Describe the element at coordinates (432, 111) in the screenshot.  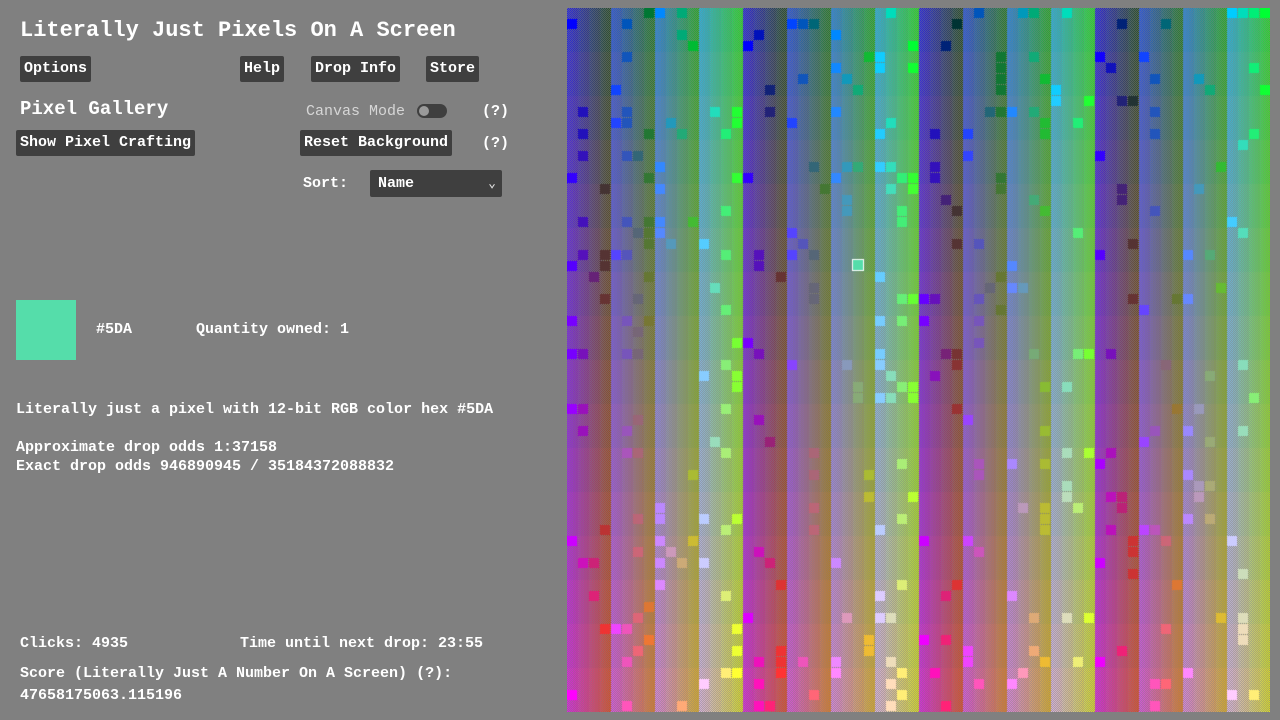
I see `canvas-mode-toggle` at that location.